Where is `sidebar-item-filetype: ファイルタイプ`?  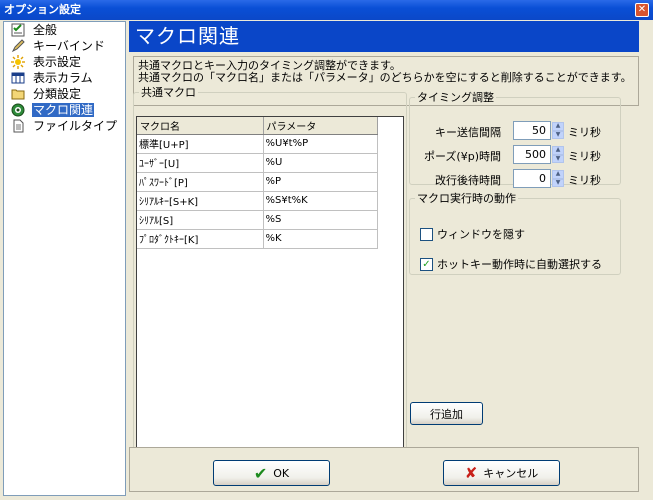 sidebar-item-filetype: ファイルタイプ is located at coordinates (64, 126).